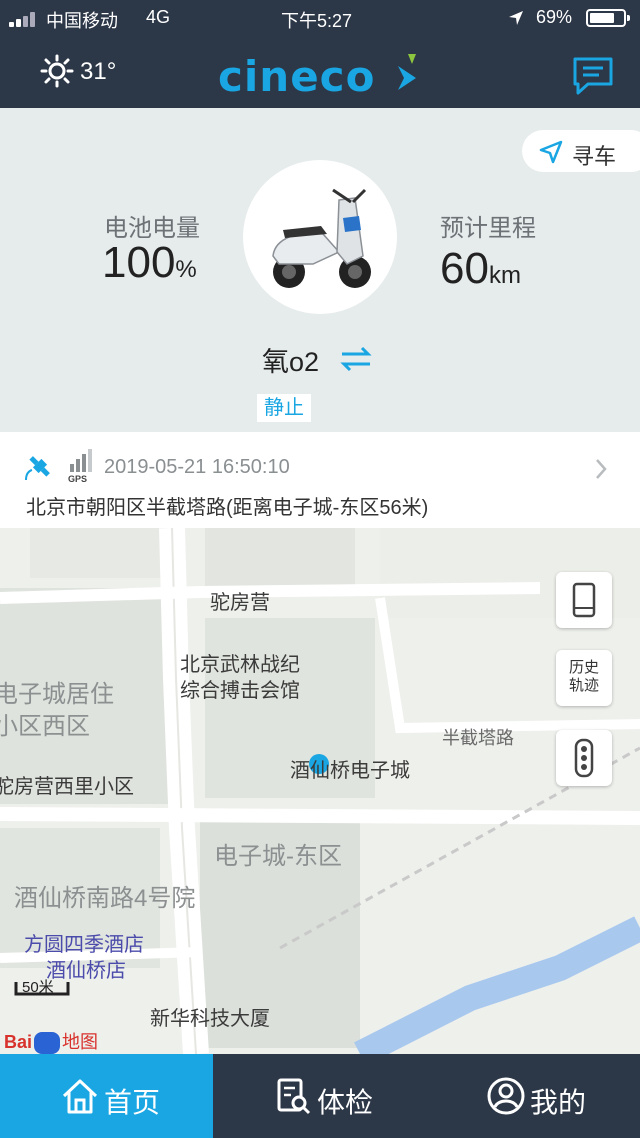  I want to click on gps-signal-icon, so click(81, 460).